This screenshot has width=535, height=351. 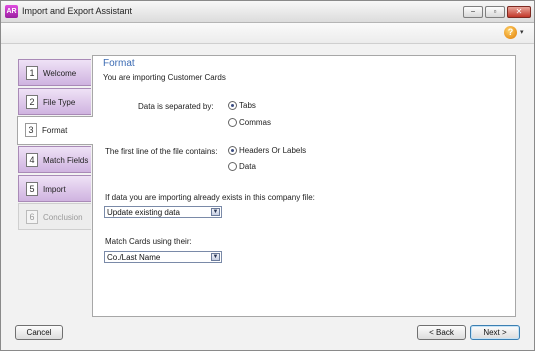 What do you see at coordinates (66, 160) in the screenshot?
I see `step-label: Match Fields` at bounding box center [66, 160].